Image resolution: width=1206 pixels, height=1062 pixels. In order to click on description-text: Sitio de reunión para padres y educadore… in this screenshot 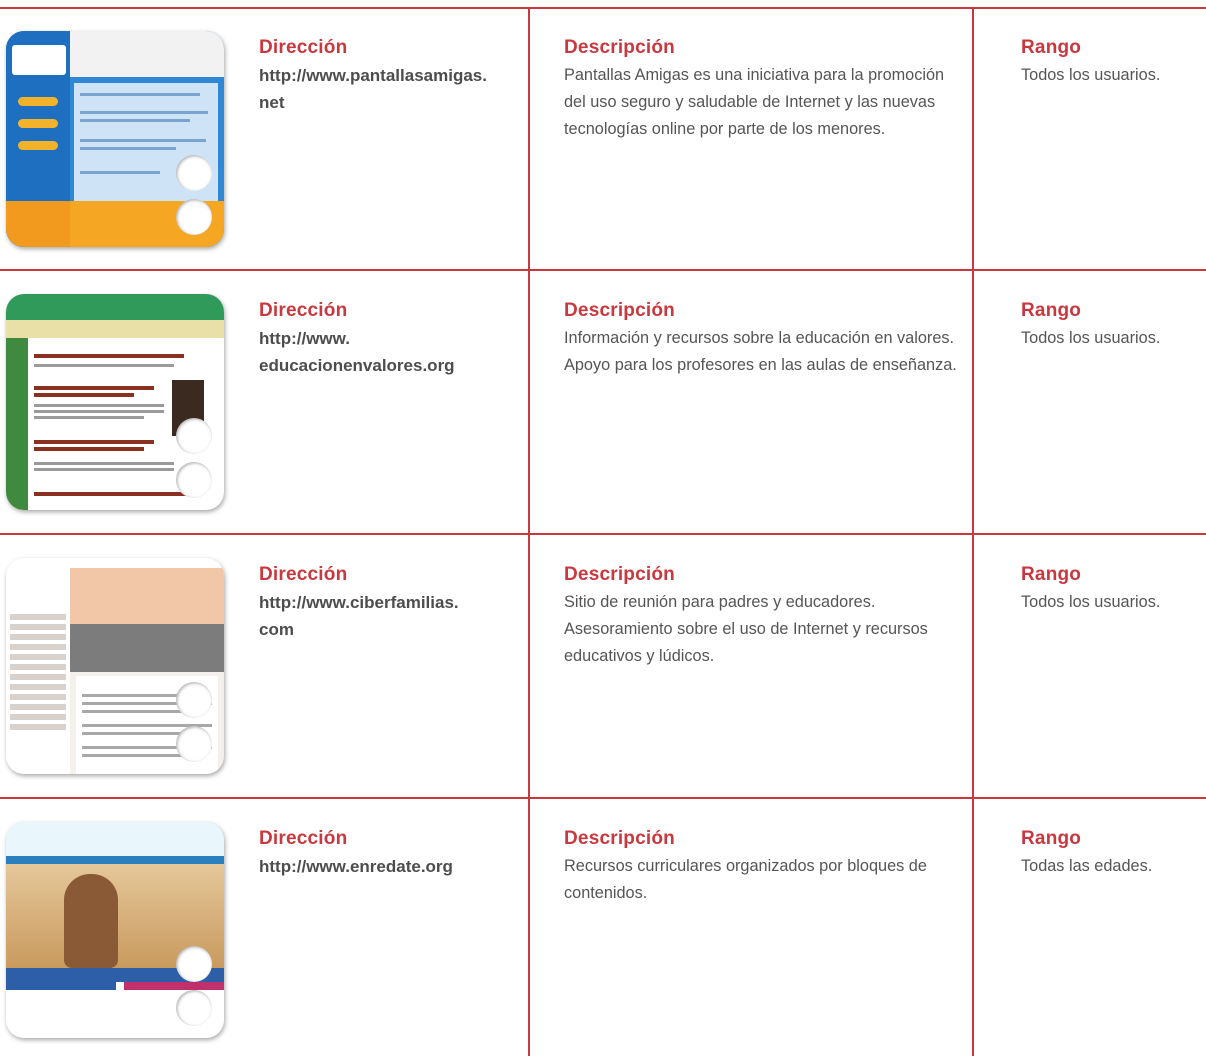, I will do `click(746, 629)`.